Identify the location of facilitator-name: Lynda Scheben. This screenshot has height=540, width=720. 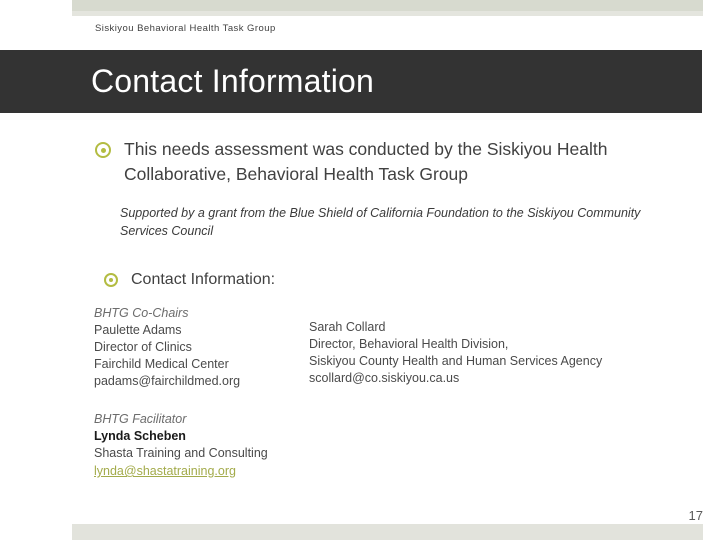
(140, 436).